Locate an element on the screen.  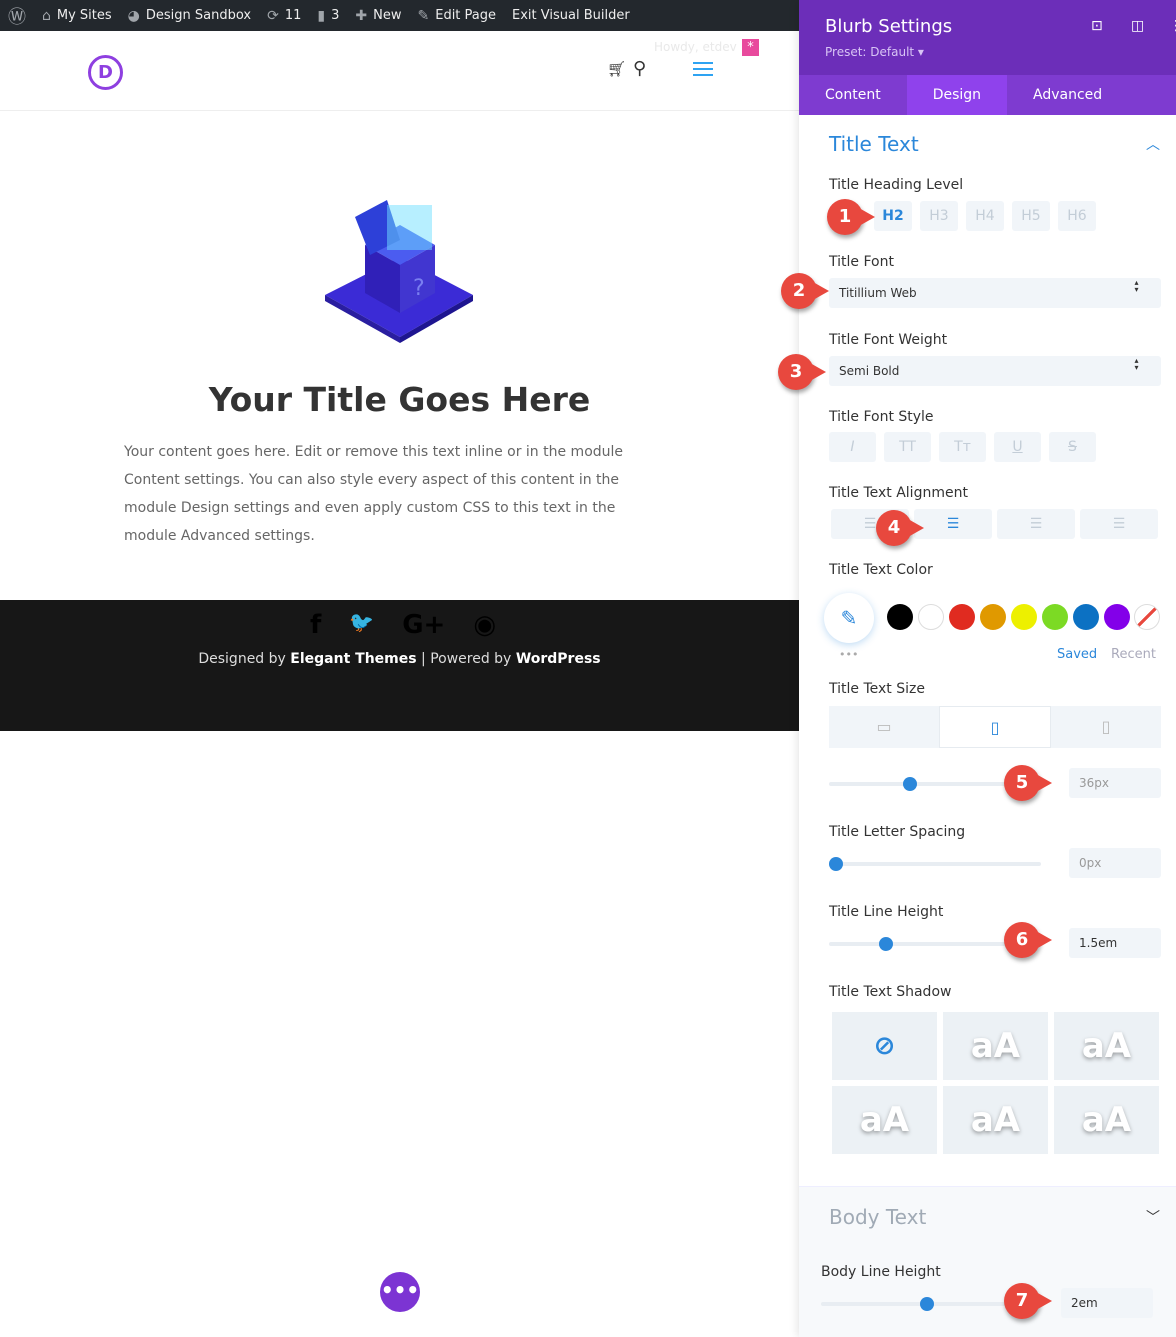
facebook-icon: f is located at coordinates (315, 625).